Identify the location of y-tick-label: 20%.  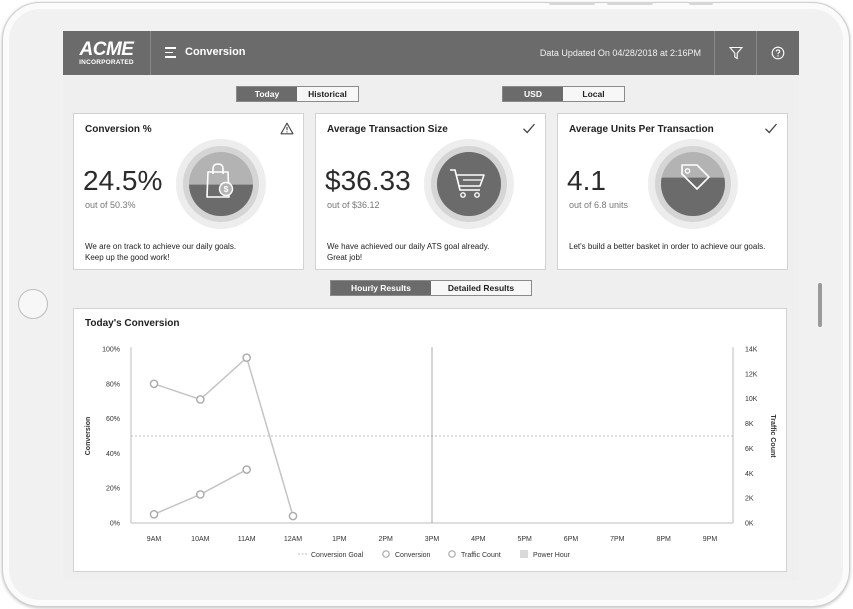
(113, 489).